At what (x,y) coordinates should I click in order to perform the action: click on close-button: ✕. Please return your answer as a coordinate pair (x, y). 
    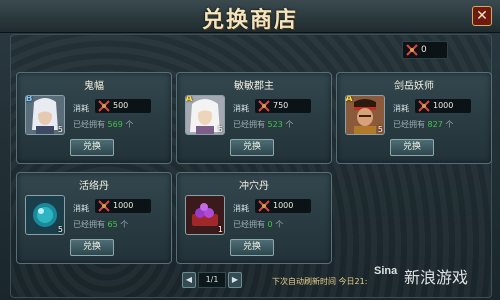
    Looking at the image, I should click on (482, 16).